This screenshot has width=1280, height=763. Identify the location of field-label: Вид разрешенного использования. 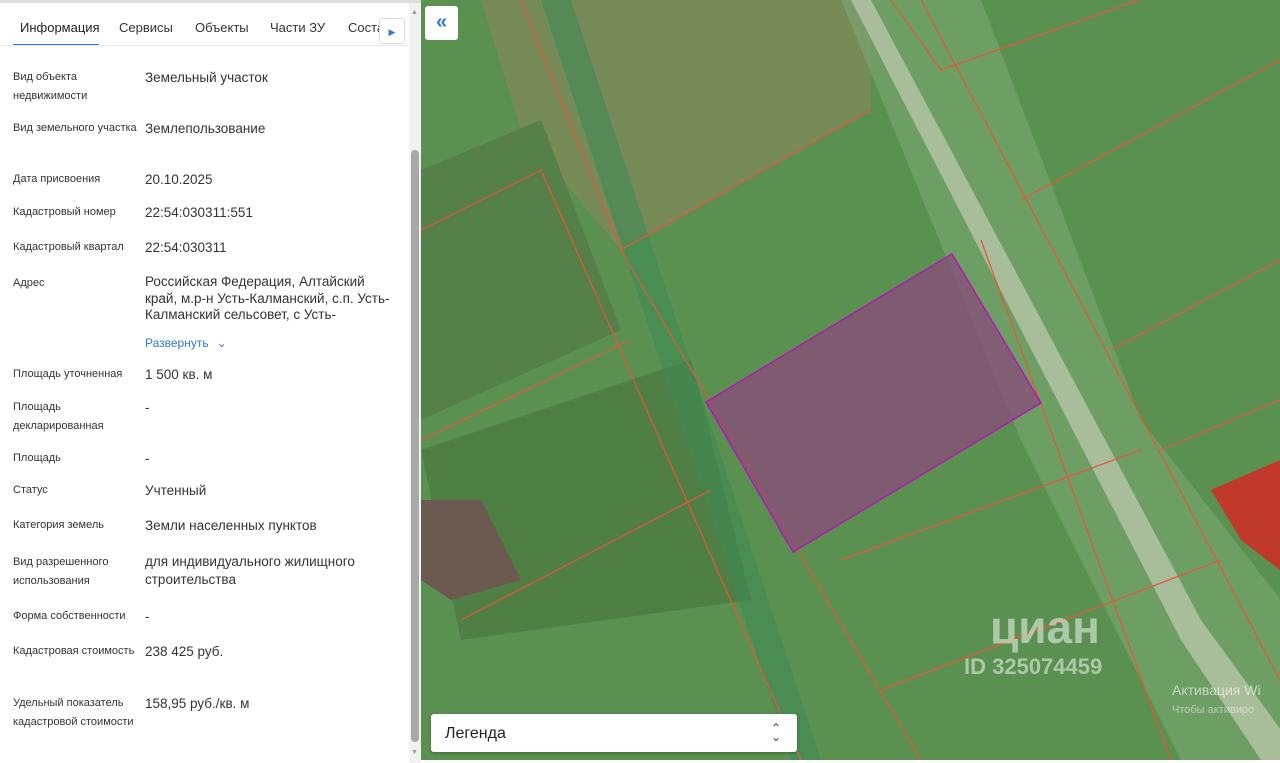
(61, 571).